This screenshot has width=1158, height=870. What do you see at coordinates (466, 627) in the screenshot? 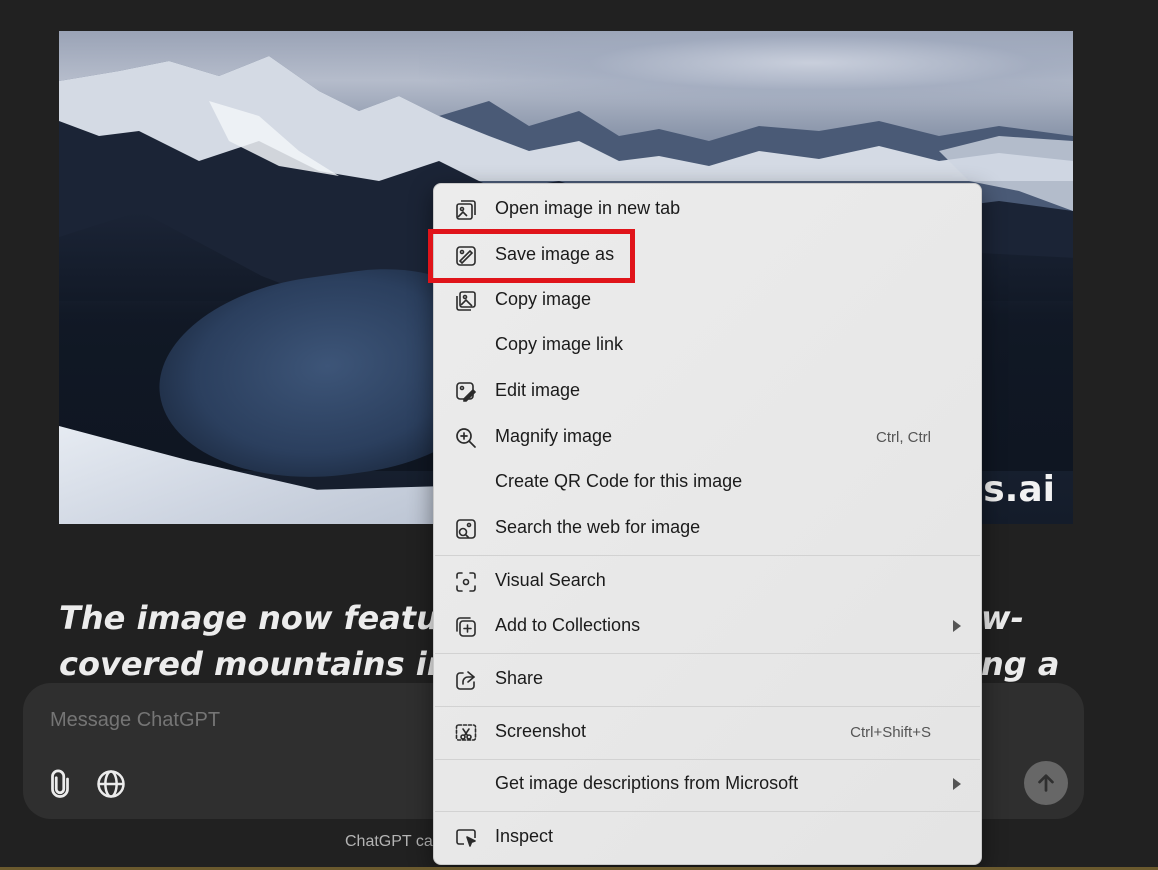
I see `collections-icon` at bounding box center [466, 627].